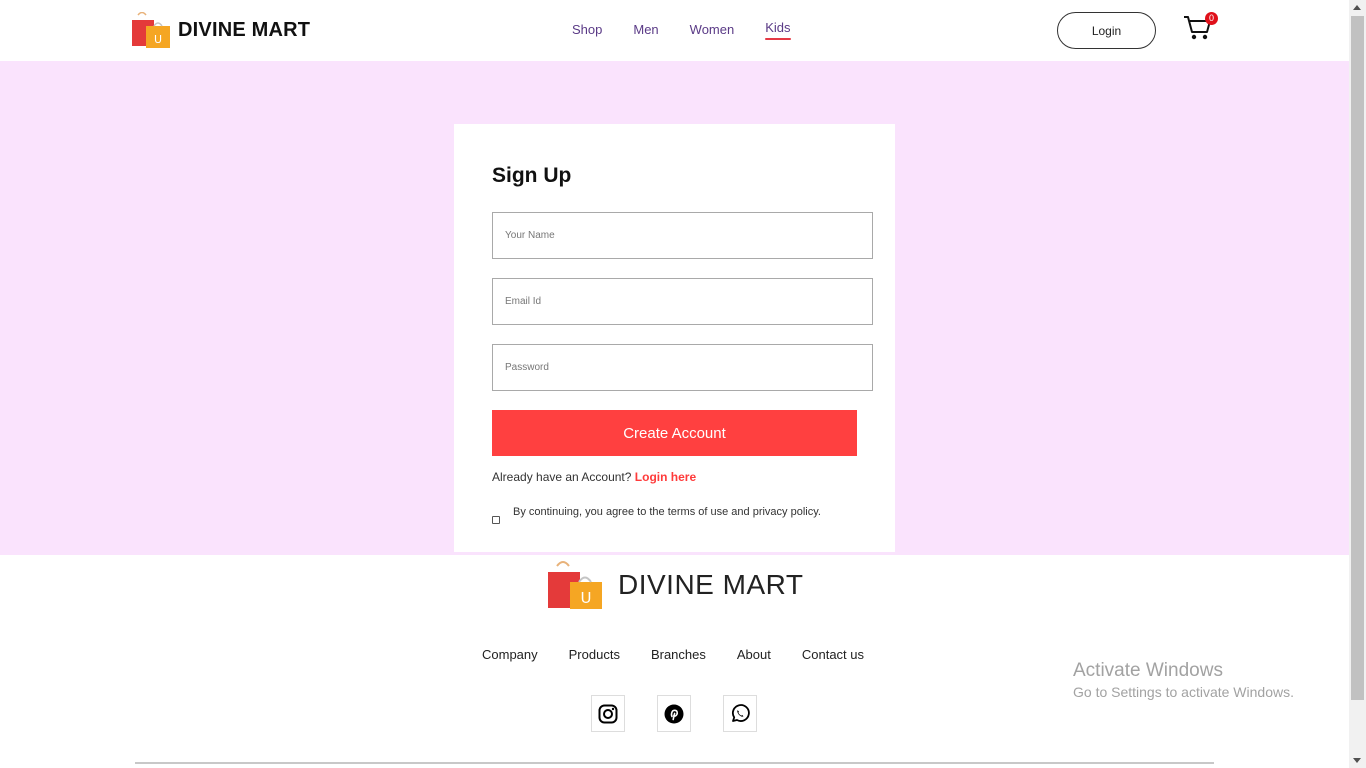 Image resolution: width=1366 pixels, height=768 pixels. Describe the element at coordinates (682, 301) in the screenshot. I see `email-field` at that location.